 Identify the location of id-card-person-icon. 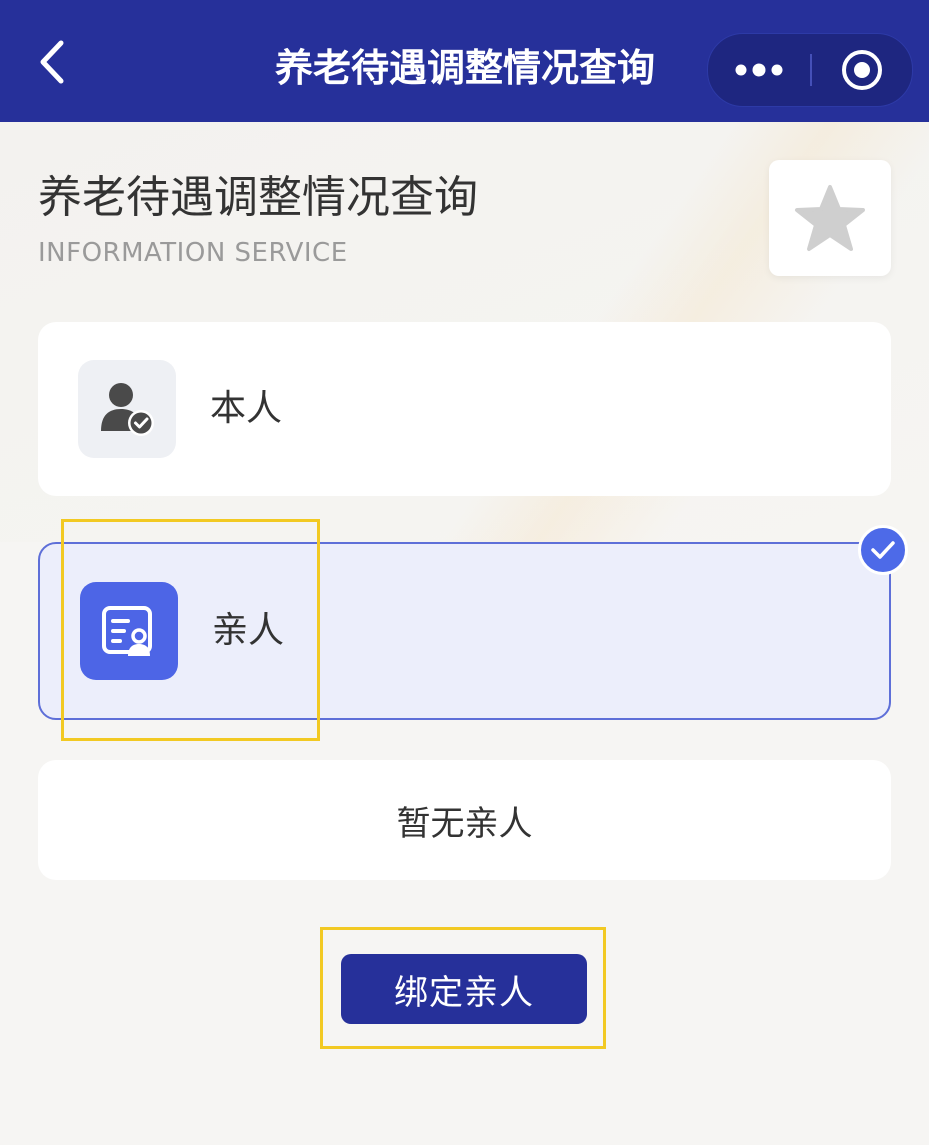
(127, 631).